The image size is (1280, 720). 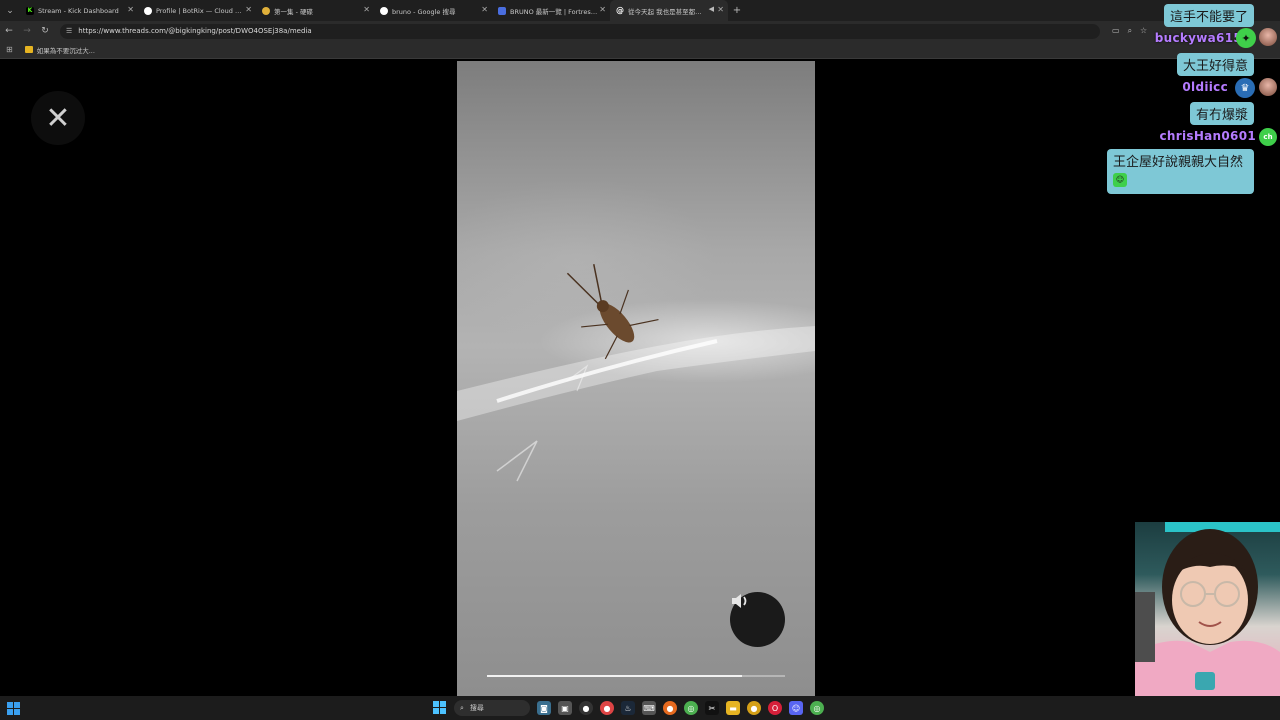 What do you see at coordinates (544, 708) in the screenshot?
I see `widgets-icon: ◙` at bounding box center [544, 708].